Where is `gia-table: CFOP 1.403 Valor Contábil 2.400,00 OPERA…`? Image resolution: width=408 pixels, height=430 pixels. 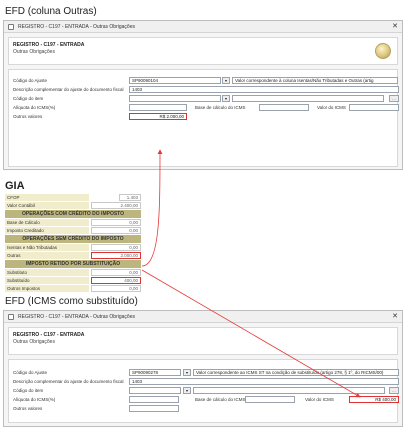
gia-table: CFOP 1.403 Valor Contábil 2.400,00 OPERA… is located at coordinates (73, 243).